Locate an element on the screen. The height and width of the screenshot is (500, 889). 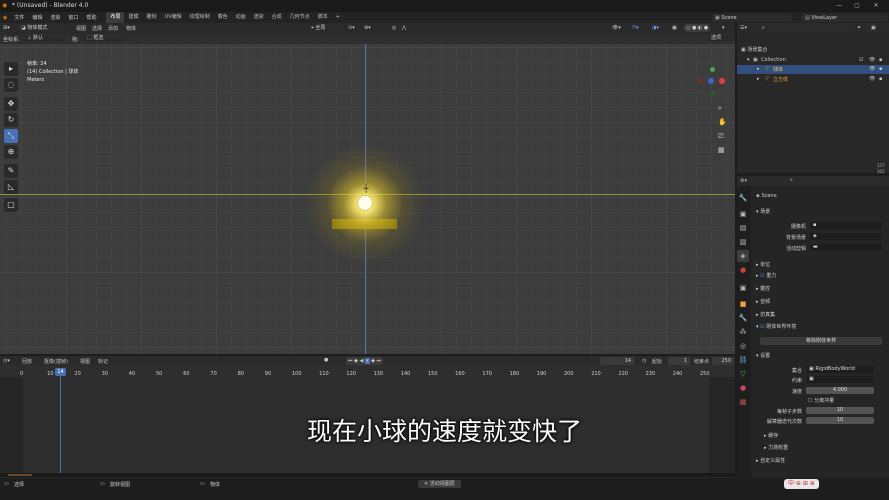
menu-help: 帮助 is located at coordinates (91, 17).